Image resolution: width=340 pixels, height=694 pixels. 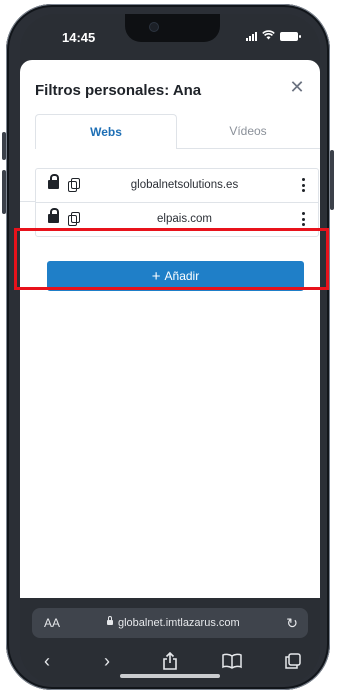 I want to click on tabs-icon, so click(x=293, y=662).